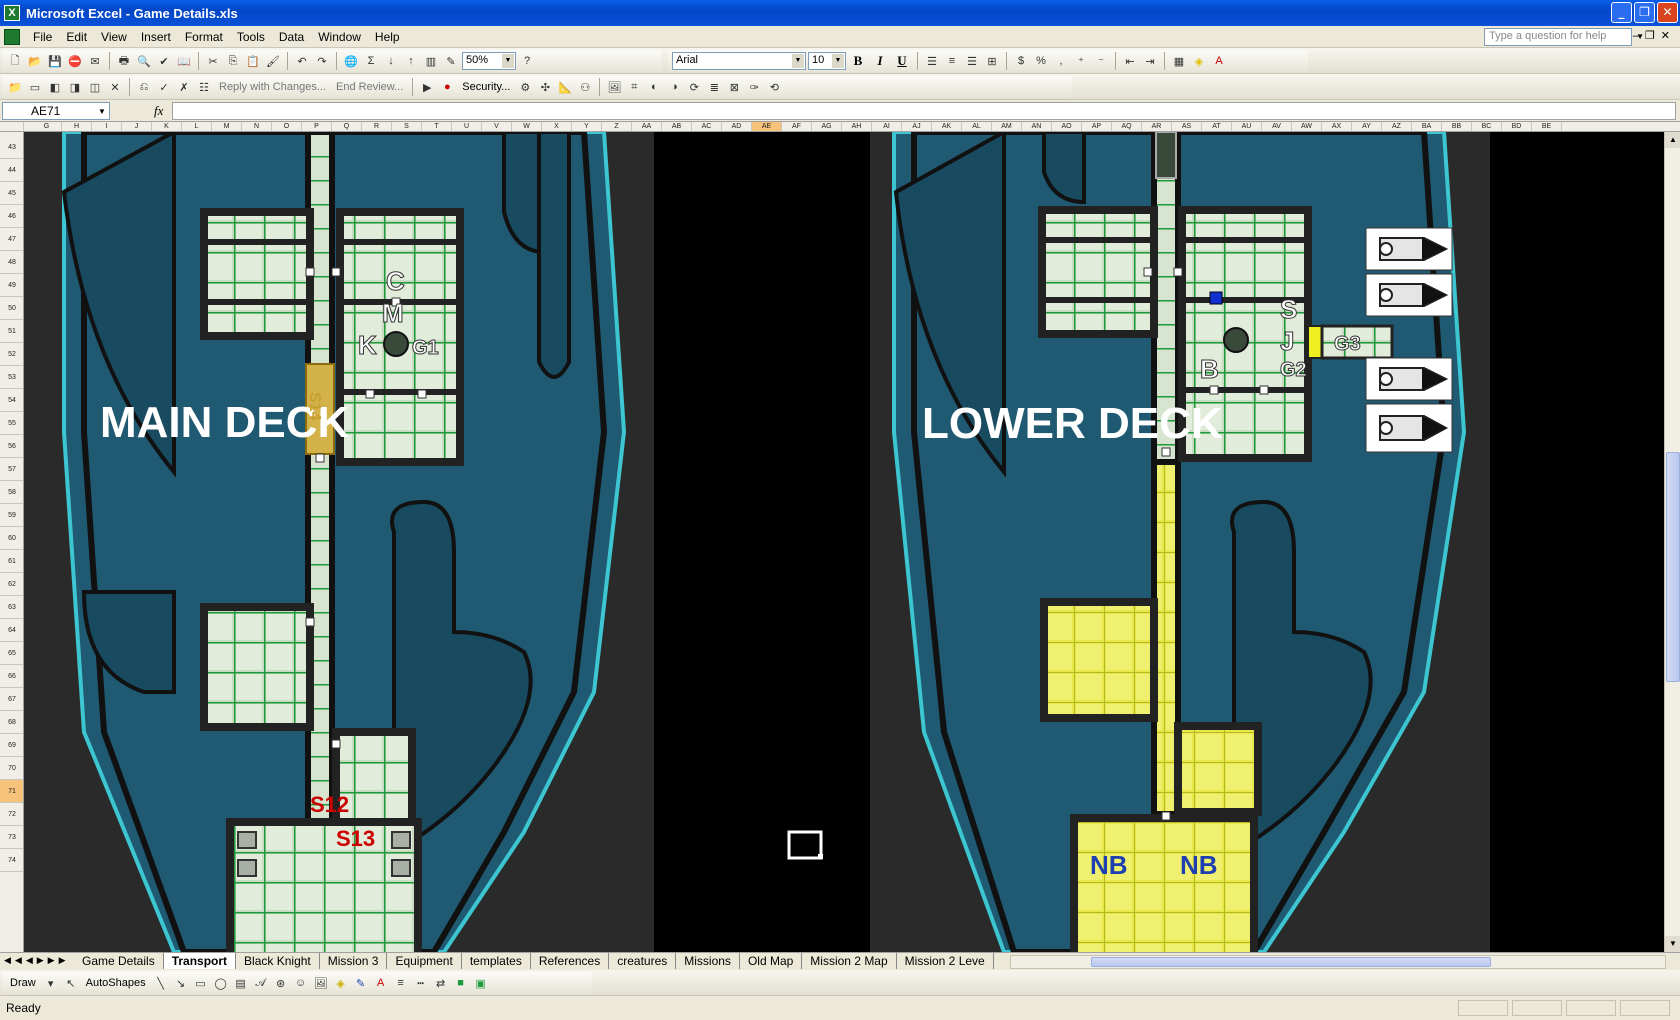 The height and width of the screenshot is (1020, 1680). I want to click on column-header: W, so click(527, 126).